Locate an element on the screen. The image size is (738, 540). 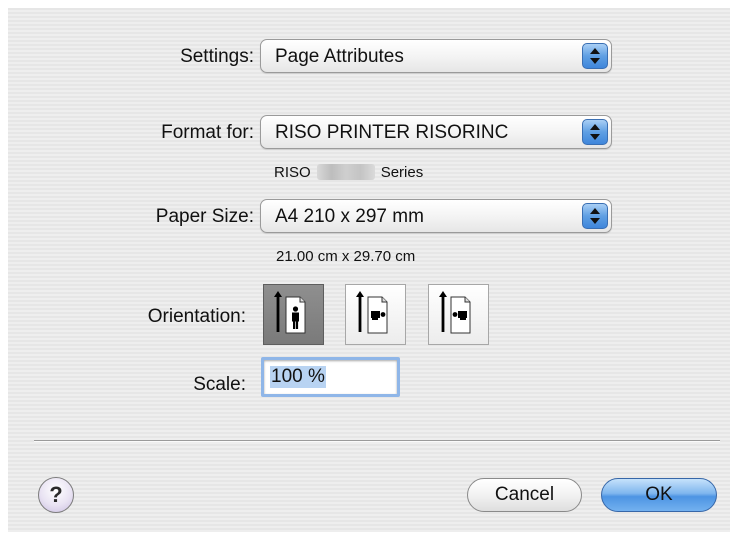
scale-input: 100 % is located at coordinates (330, 377).